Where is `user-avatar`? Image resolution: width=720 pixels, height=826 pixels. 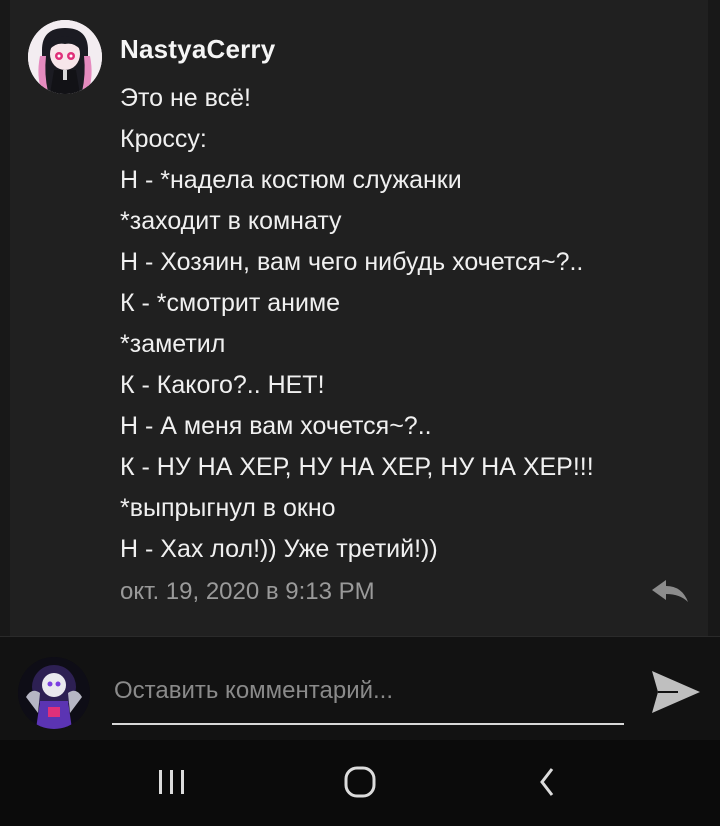
user-avatar is located at coordinates (54, 693).